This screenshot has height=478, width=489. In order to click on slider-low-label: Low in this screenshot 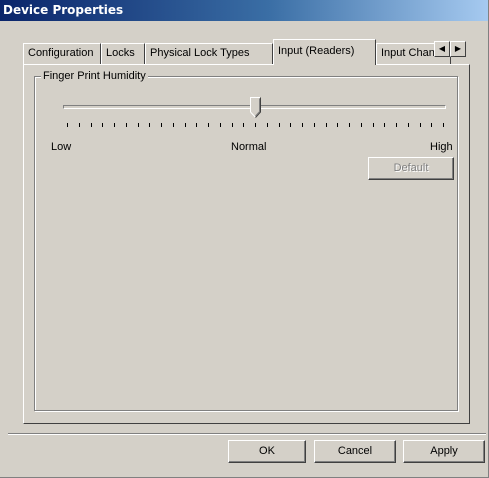, I will do `click(61, 147)`.